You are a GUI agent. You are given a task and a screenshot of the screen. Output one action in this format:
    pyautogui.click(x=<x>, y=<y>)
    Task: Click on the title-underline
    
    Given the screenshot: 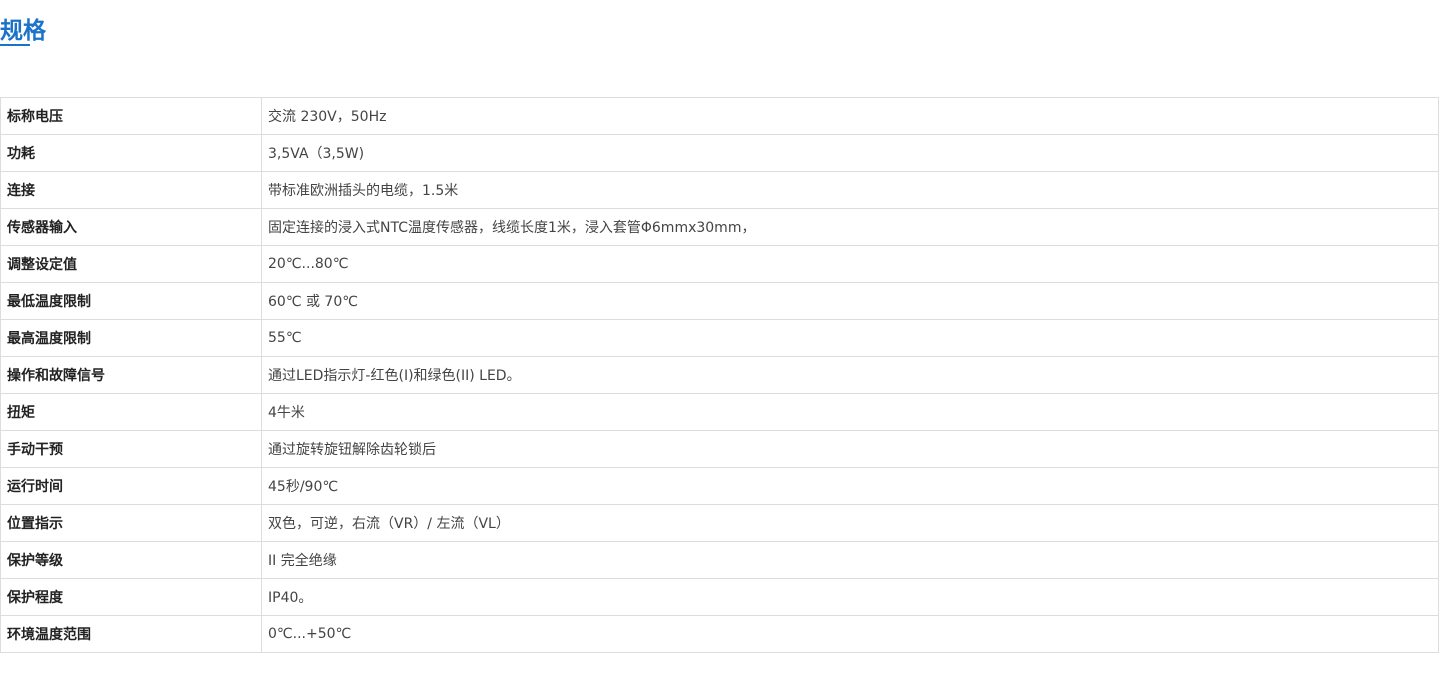 What is the action you would take?
    pyautogui.click(x=15, y=45)
    